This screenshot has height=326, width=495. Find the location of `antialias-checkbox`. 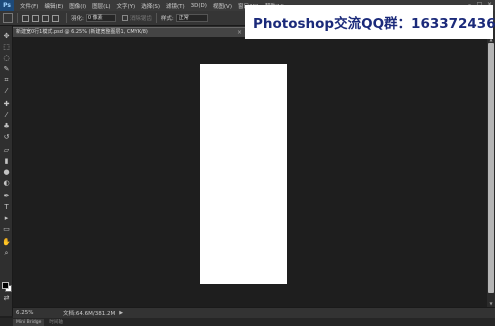

antialias-checkbox is located at coordinates (124, 18).